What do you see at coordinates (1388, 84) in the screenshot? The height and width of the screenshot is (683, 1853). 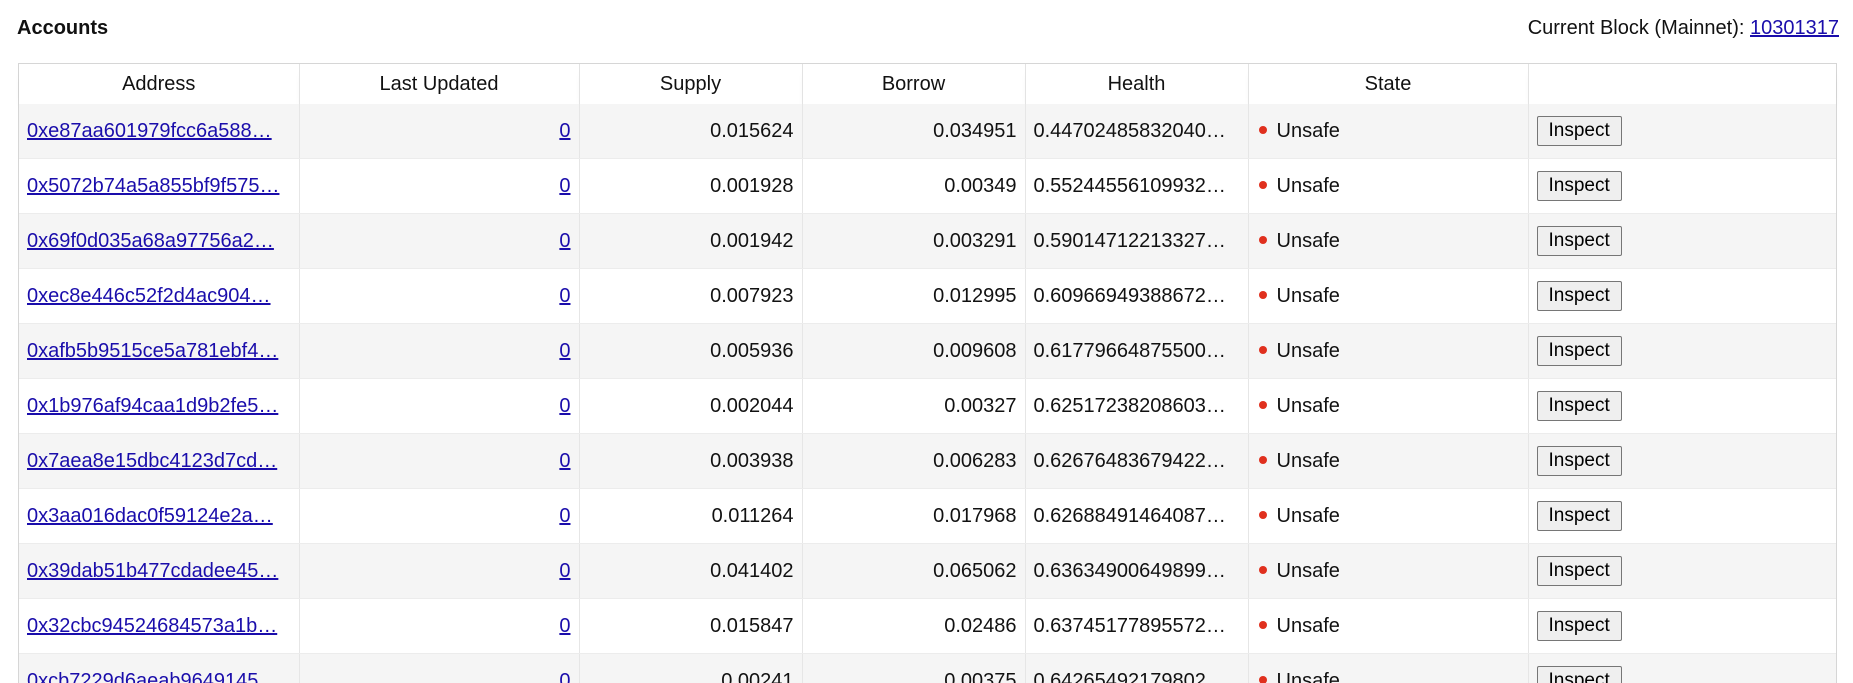 I see `column-header-state: State` at bounding box center [1388, 84].